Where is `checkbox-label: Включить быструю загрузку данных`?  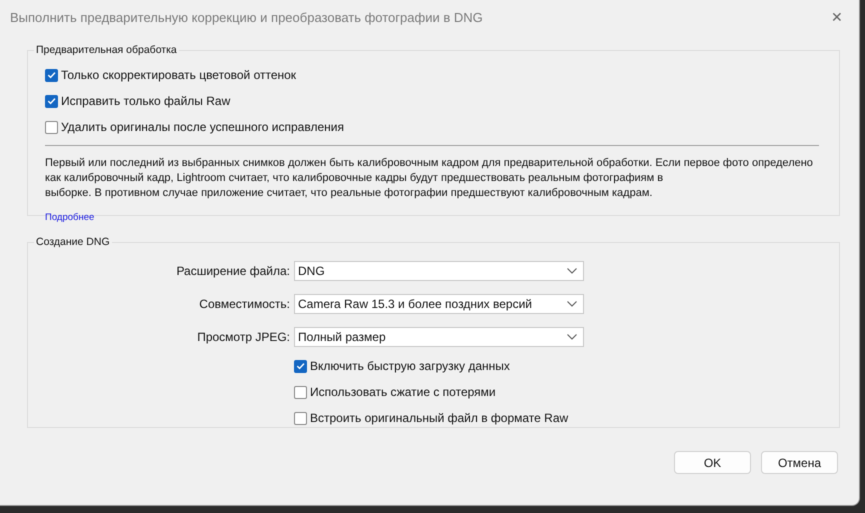
checkbox-label: Включить быструю загрузку данных is located at coordinates (410, 366).